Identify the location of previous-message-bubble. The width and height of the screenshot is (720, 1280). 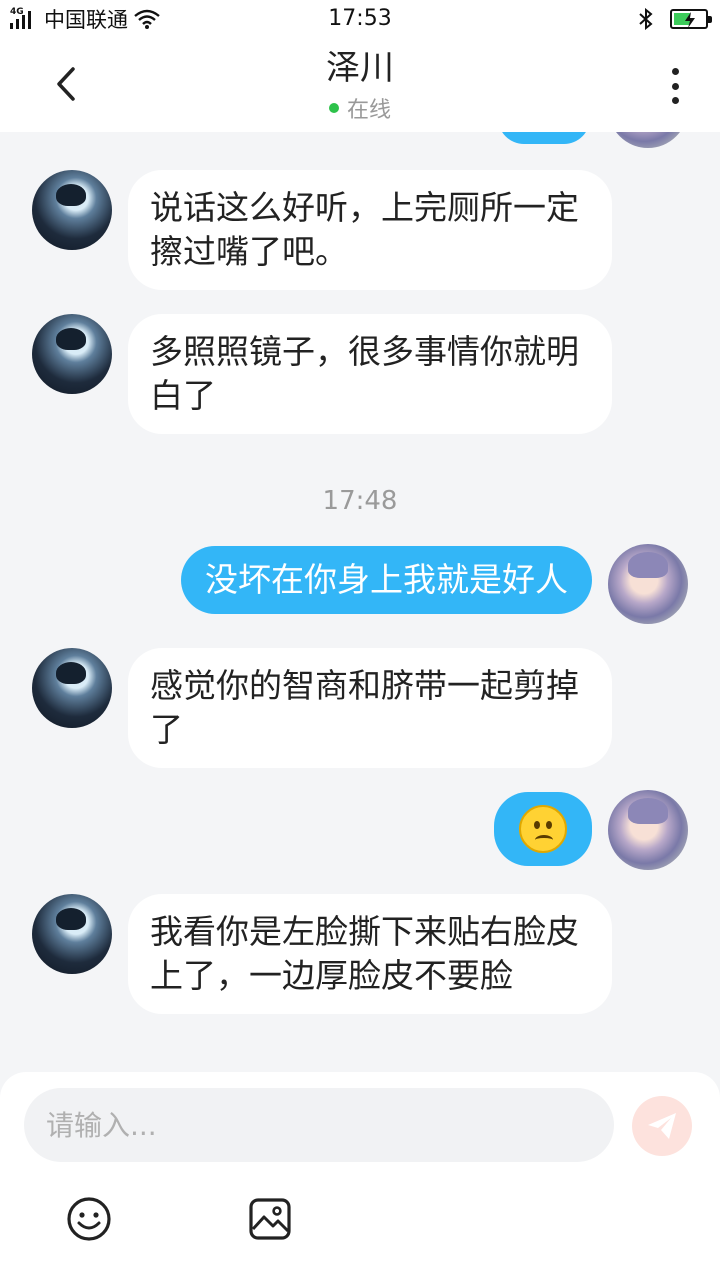
(544, 138).